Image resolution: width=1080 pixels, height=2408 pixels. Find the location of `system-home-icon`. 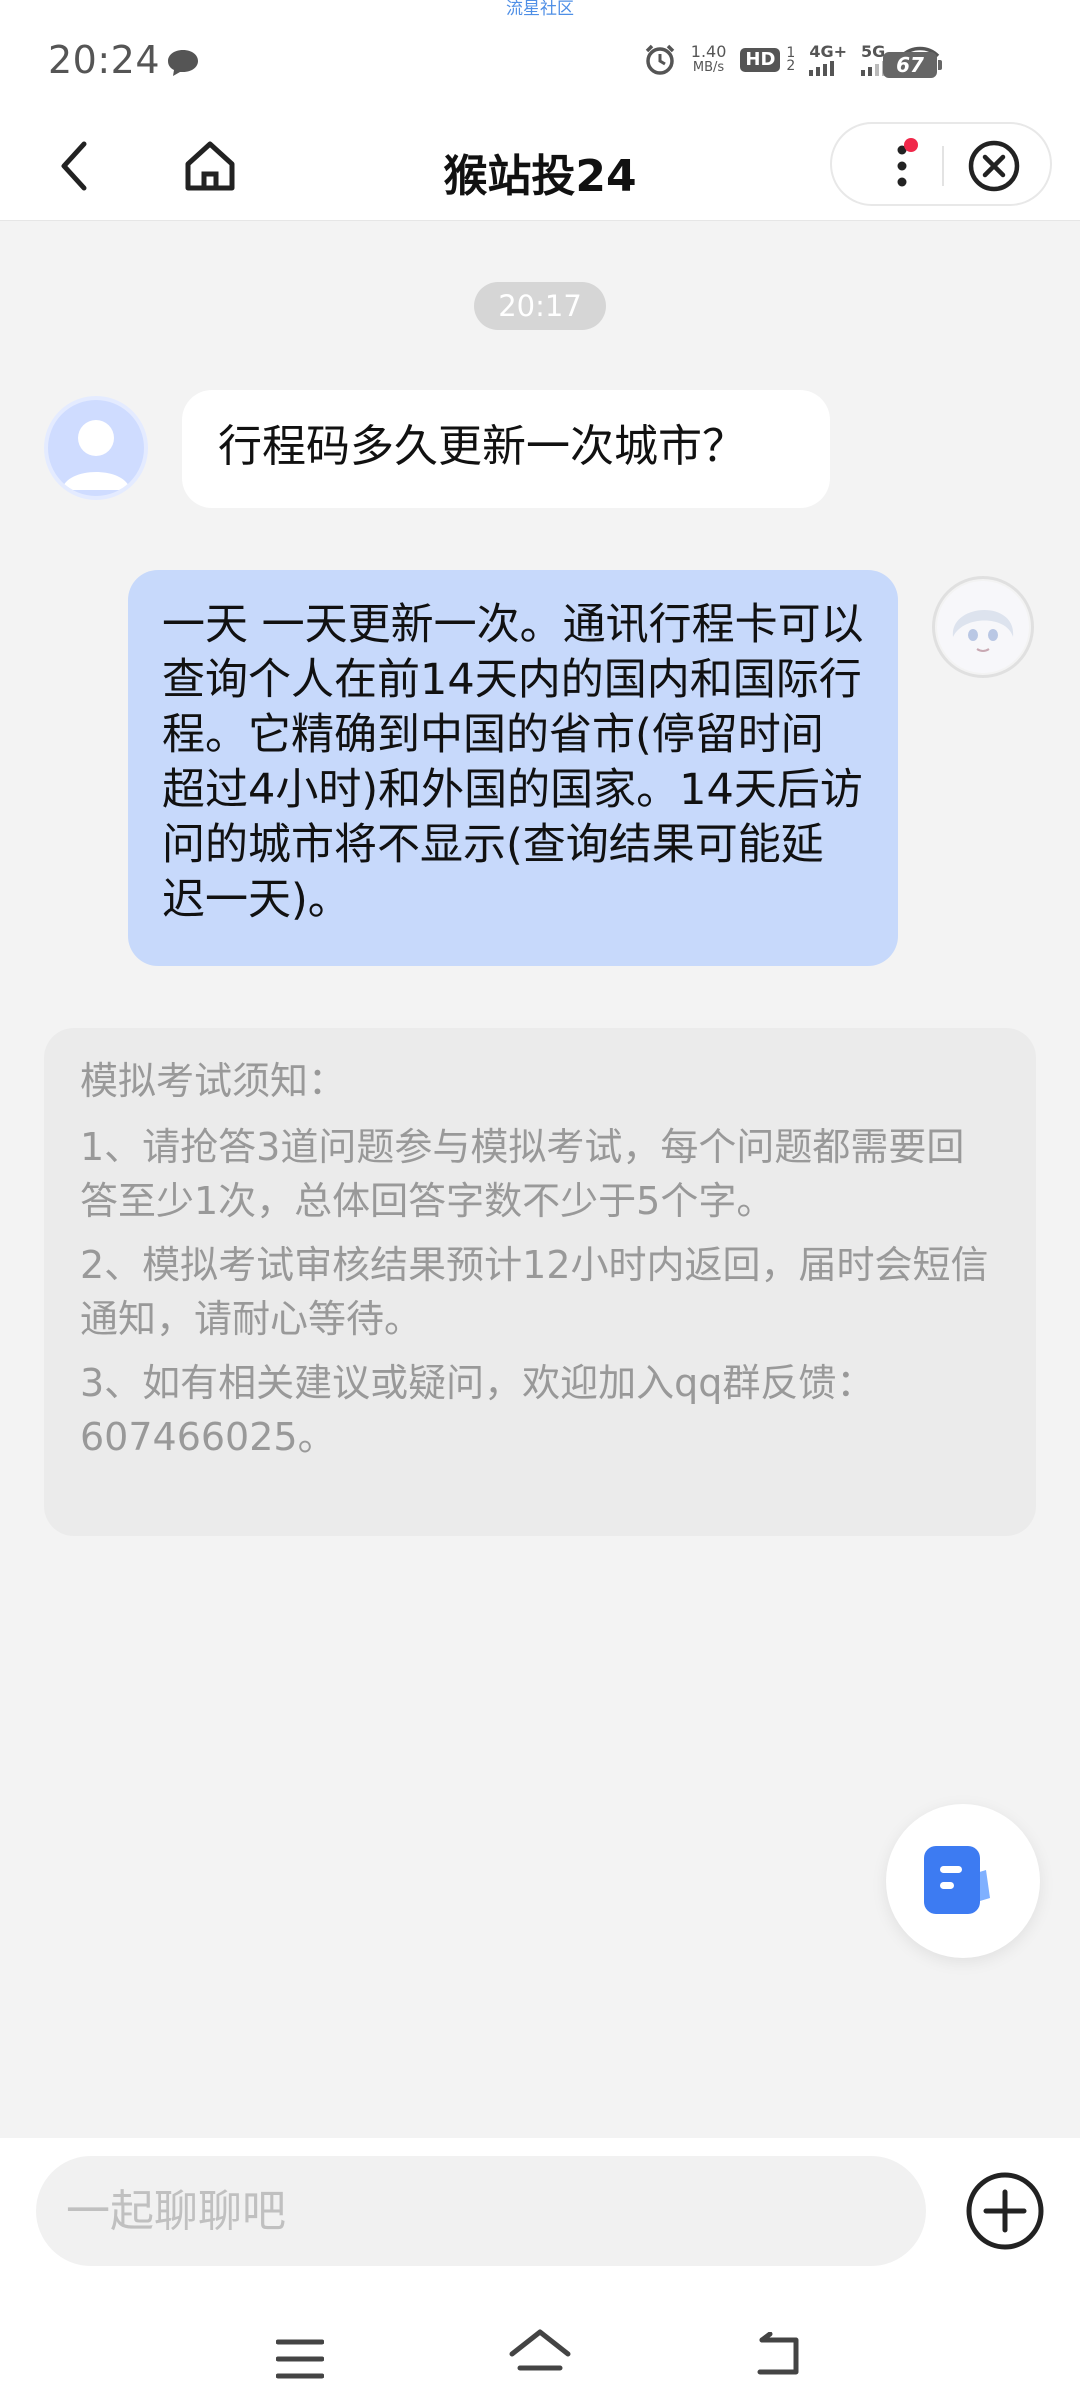

system-home-icon is located at coordinates (540, 2353).